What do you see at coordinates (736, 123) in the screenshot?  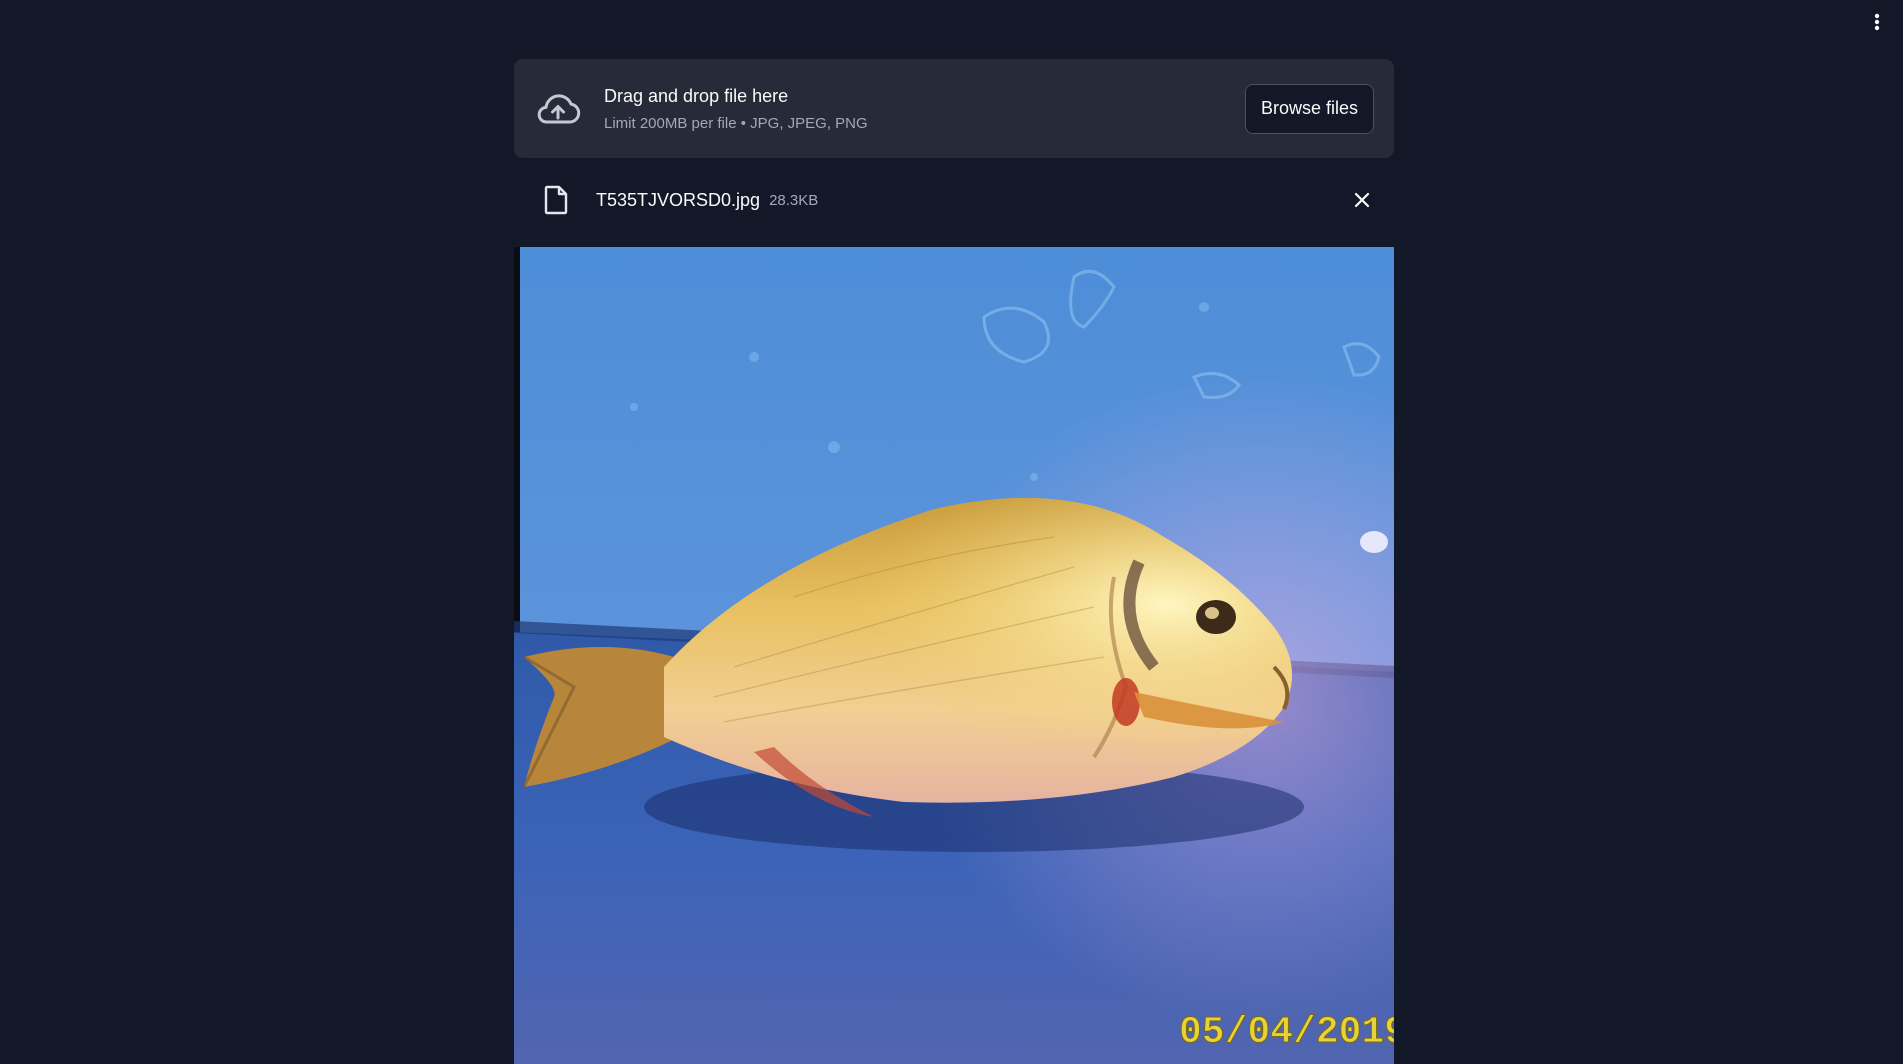 I see `dropzone-limit-text: Limit 200MB per file • JPG, JPEG, PNG` at bounding box center [736, 123].